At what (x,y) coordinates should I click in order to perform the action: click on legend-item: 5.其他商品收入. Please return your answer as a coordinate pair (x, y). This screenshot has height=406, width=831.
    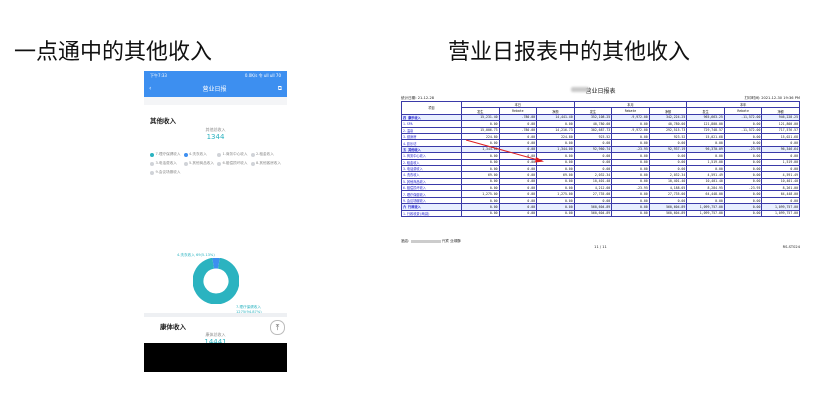
    Looking at the image, I should click on (200, 163).